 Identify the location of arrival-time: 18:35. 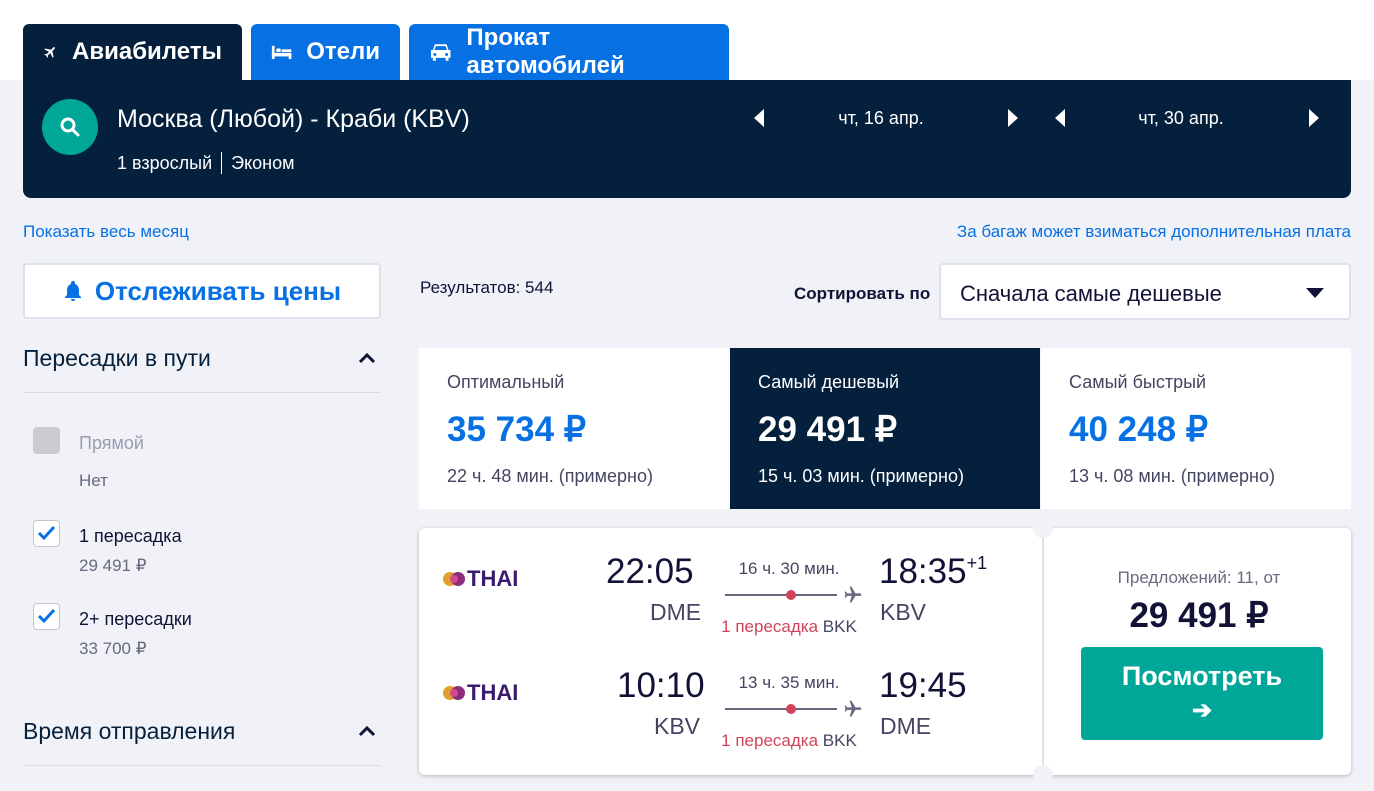
(923, 571).